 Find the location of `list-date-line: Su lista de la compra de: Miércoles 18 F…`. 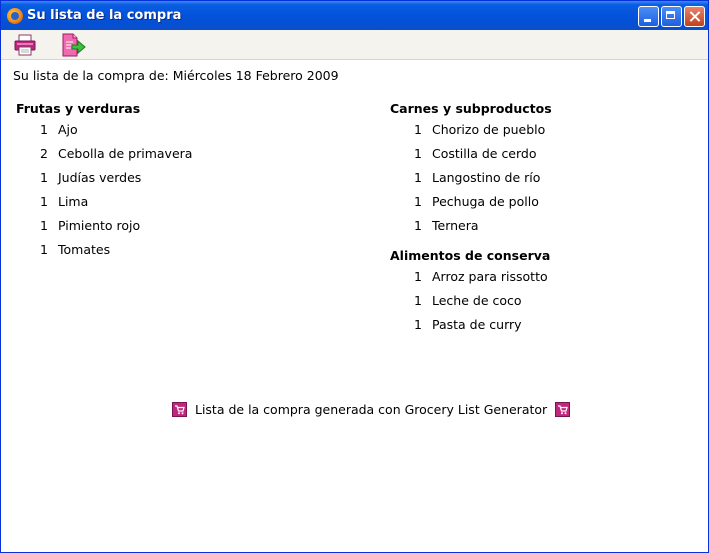

list-date-line: Su lista de la compra de: Miércoles 18 F… is located at coordinates (176, 75).